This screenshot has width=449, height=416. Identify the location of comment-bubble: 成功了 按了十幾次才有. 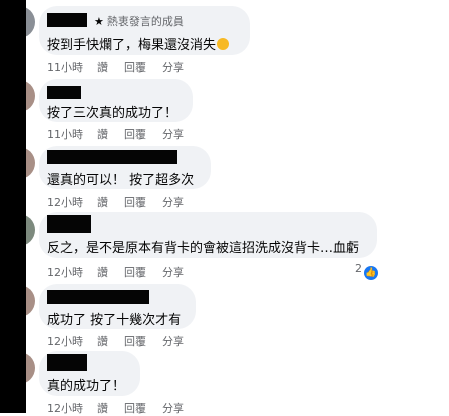
(117, 306).